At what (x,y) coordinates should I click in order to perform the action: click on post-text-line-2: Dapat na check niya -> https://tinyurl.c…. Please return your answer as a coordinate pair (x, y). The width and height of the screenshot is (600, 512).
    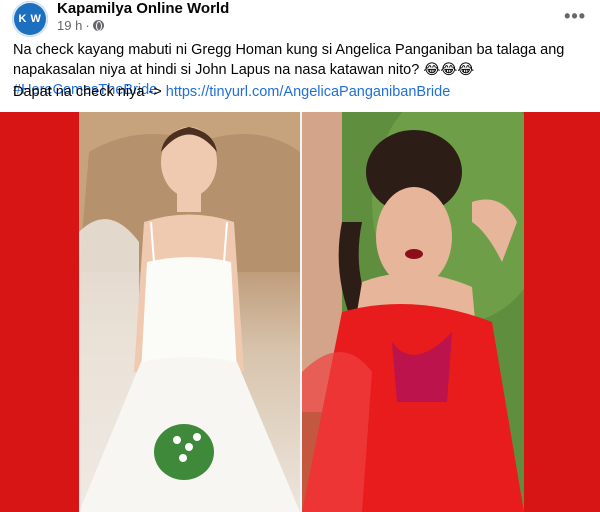
    Looking at the image, I should click on (231, 92).